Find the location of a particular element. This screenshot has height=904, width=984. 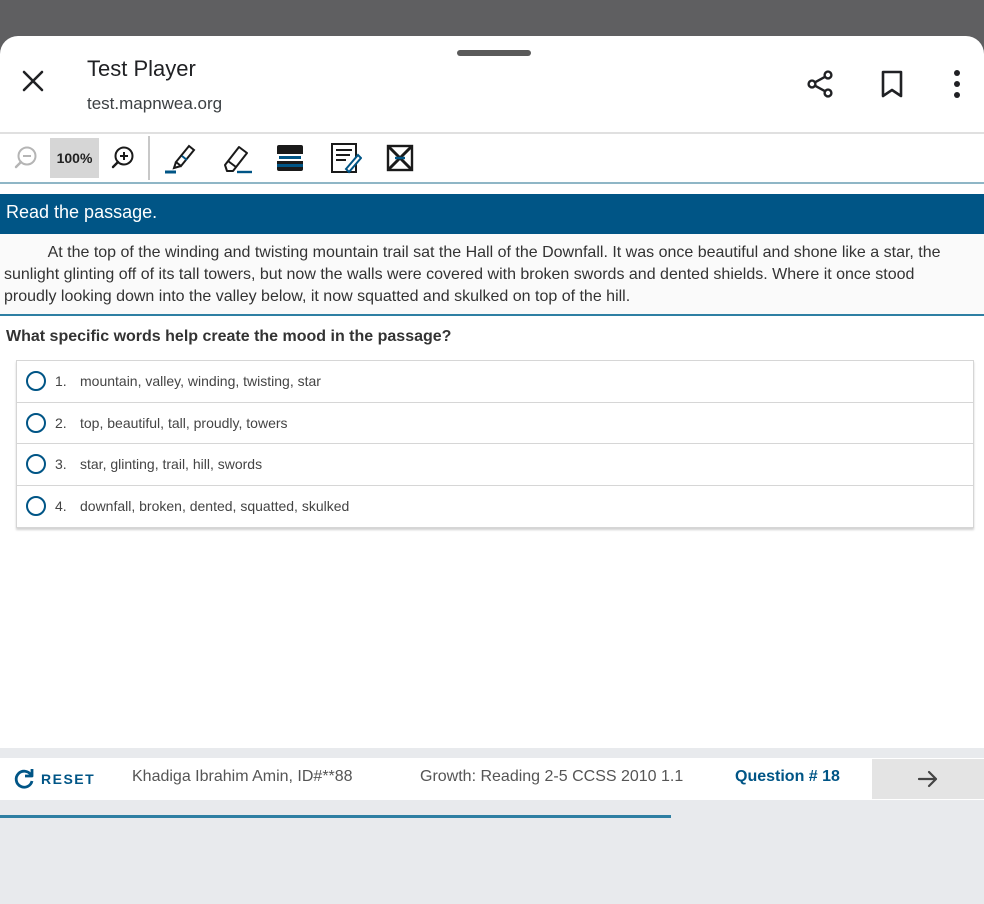

arrow-right-icon is located at coordinates (927, 779).